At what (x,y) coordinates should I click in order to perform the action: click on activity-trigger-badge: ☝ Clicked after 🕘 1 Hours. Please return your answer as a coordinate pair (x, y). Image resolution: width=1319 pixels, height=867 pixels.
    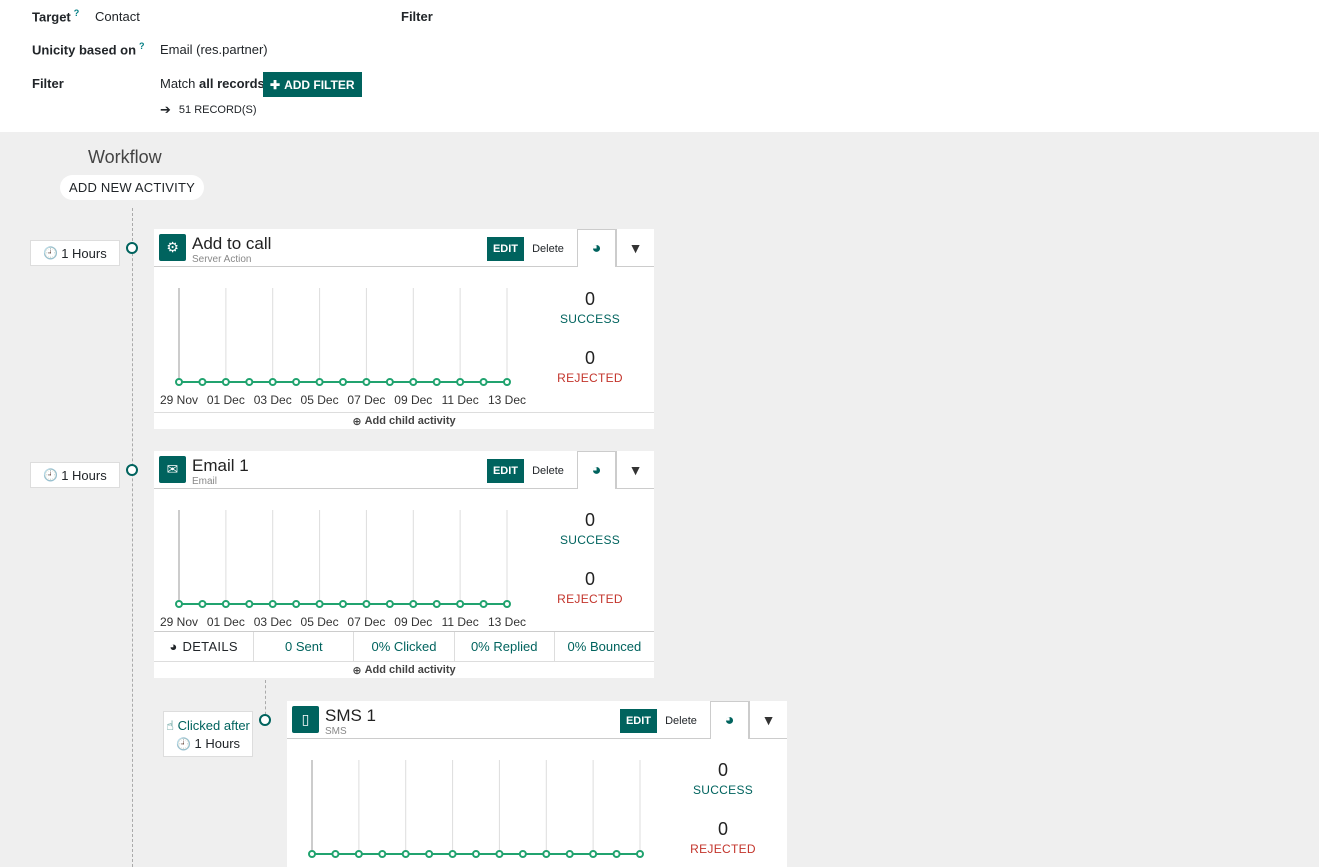
    Looking at the image, I should click on (208, 734).